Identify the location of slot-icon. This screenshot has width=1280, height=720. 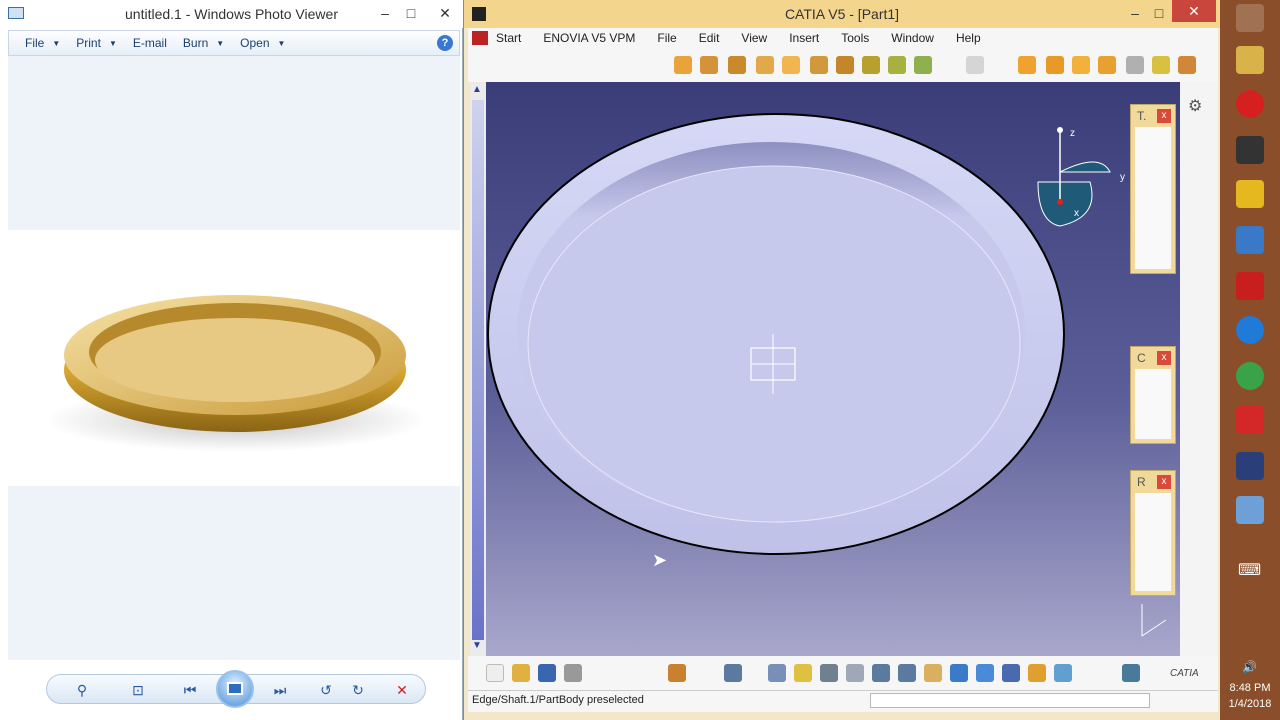
(845, 65).